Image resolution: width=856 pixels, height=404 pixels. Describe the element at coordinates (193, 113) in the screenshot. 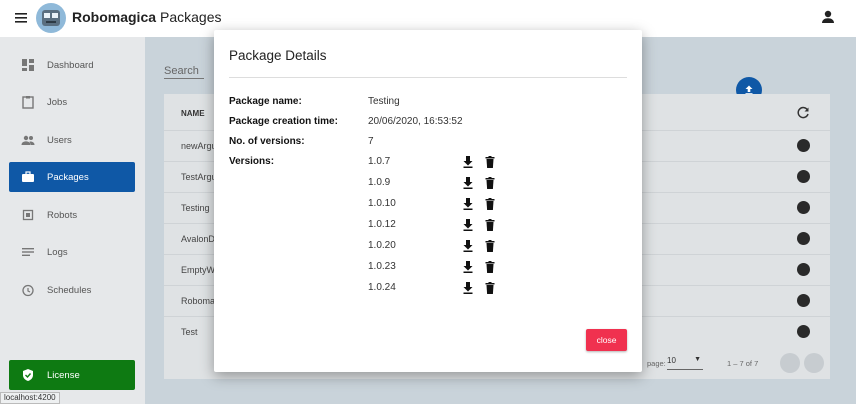

I see `column-header-name: NAME` at that location.